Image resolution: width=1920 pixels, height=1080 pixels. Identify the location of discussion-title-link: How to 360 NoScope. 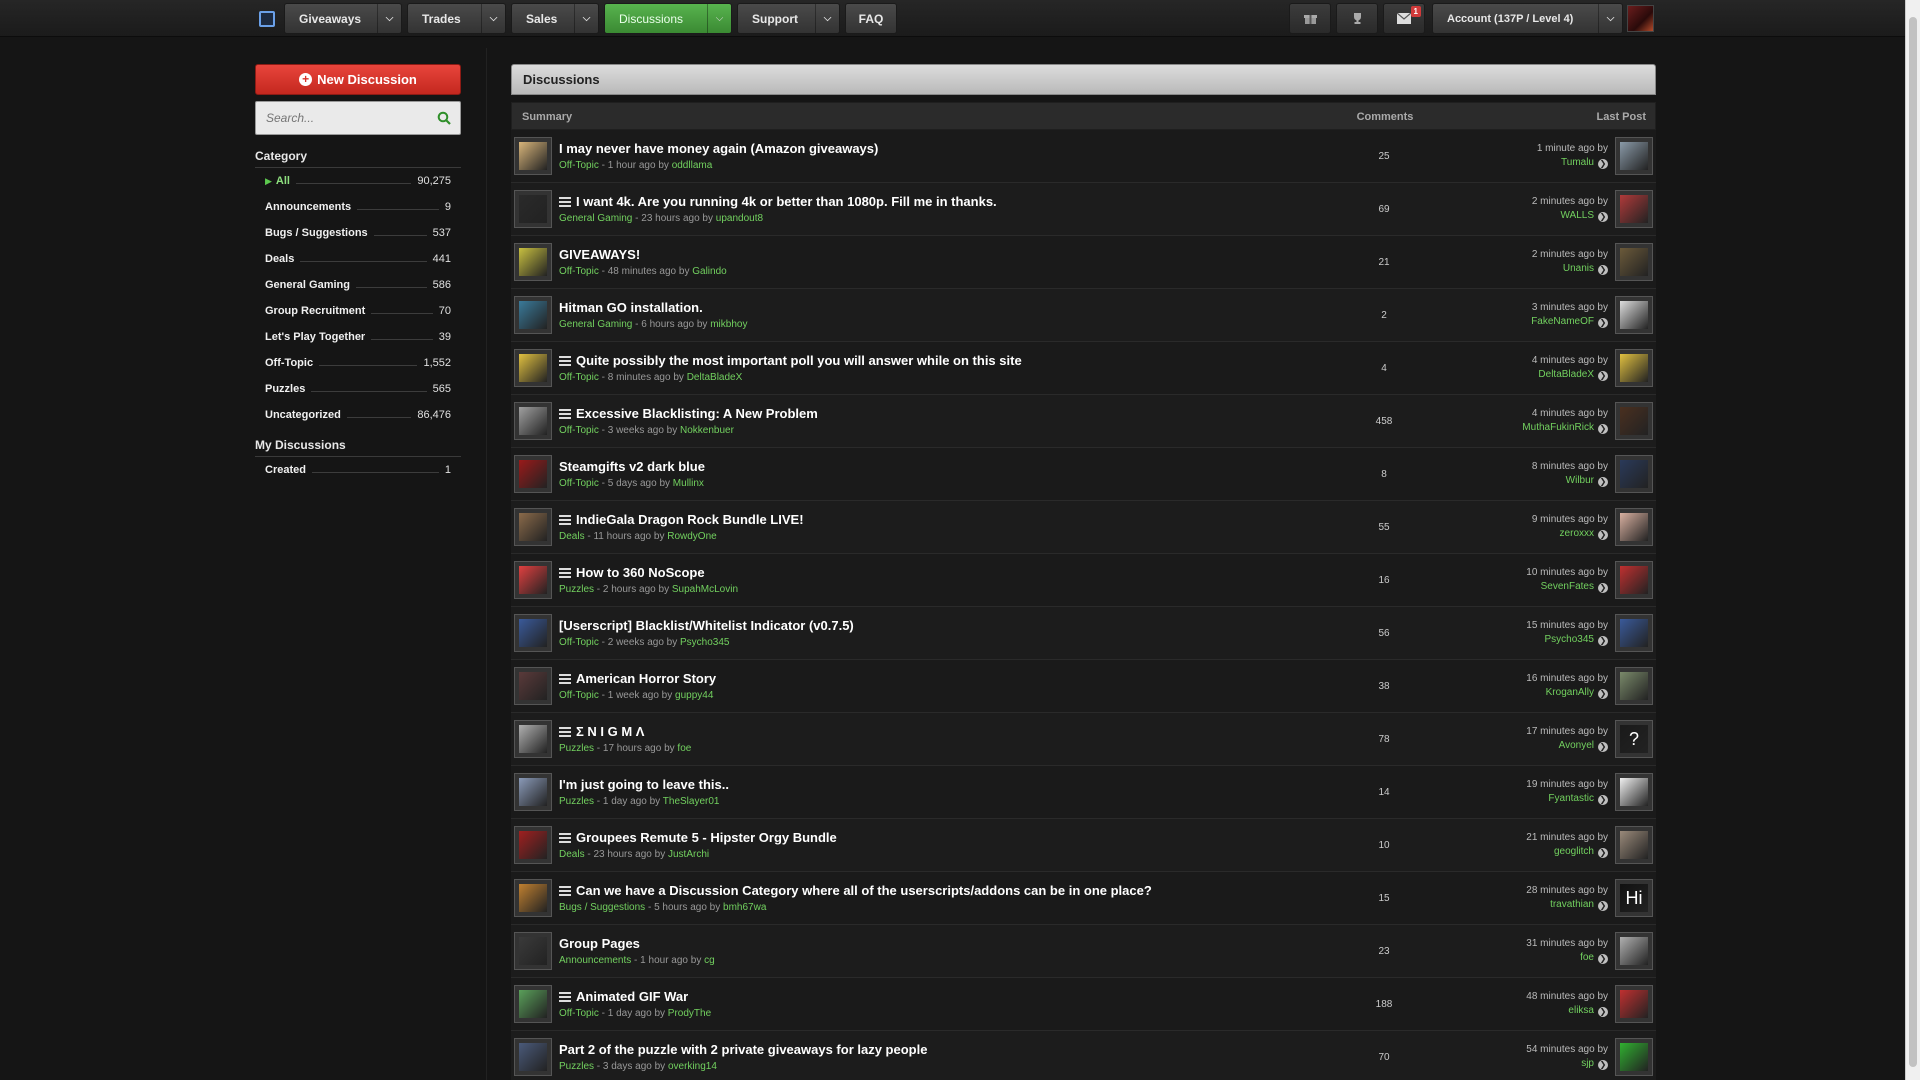
(640, 572).